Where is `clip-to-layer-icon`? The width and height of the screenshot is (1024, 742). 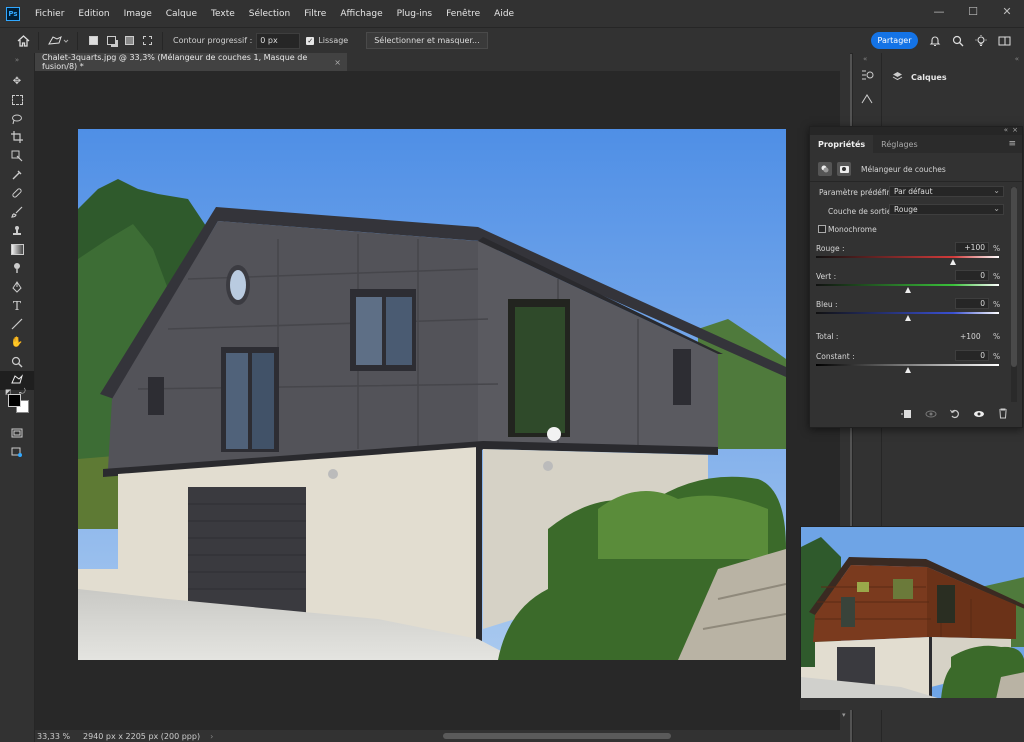 clip-to-layer-icon is located at coordinates (906, 415).